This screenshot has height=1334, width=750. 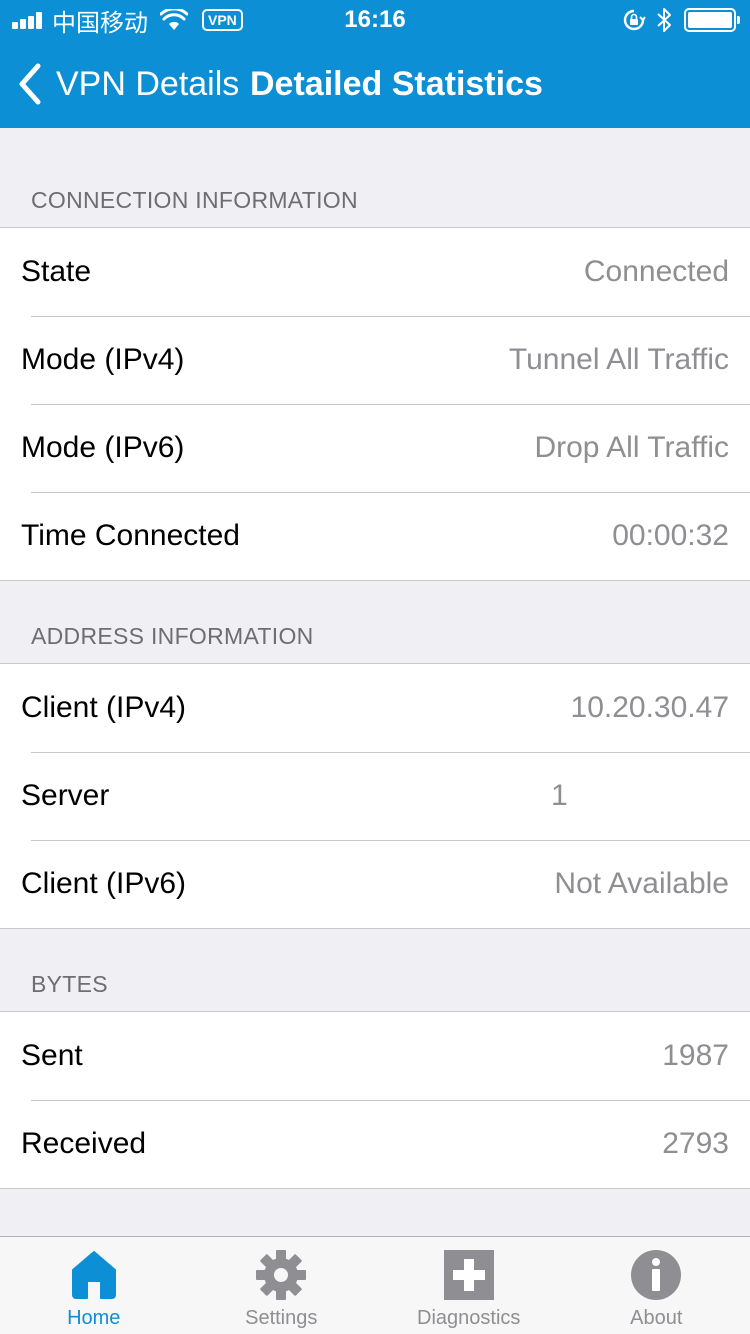 I want to click on row-label: Mode (IPv4), so click(x=103, y=359).